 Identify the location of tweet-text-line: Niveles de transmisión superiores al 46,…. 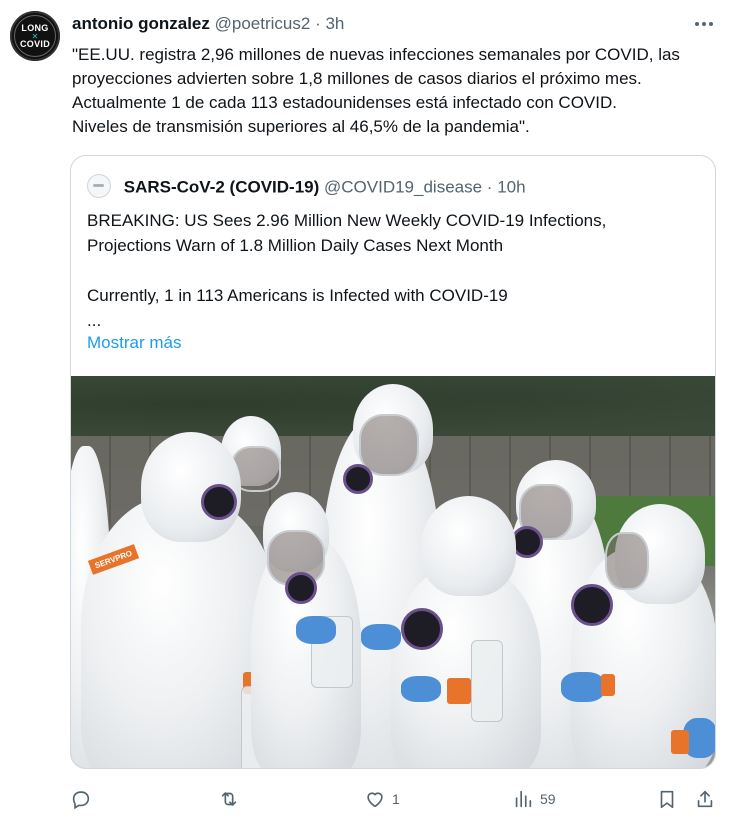
(301, 126).